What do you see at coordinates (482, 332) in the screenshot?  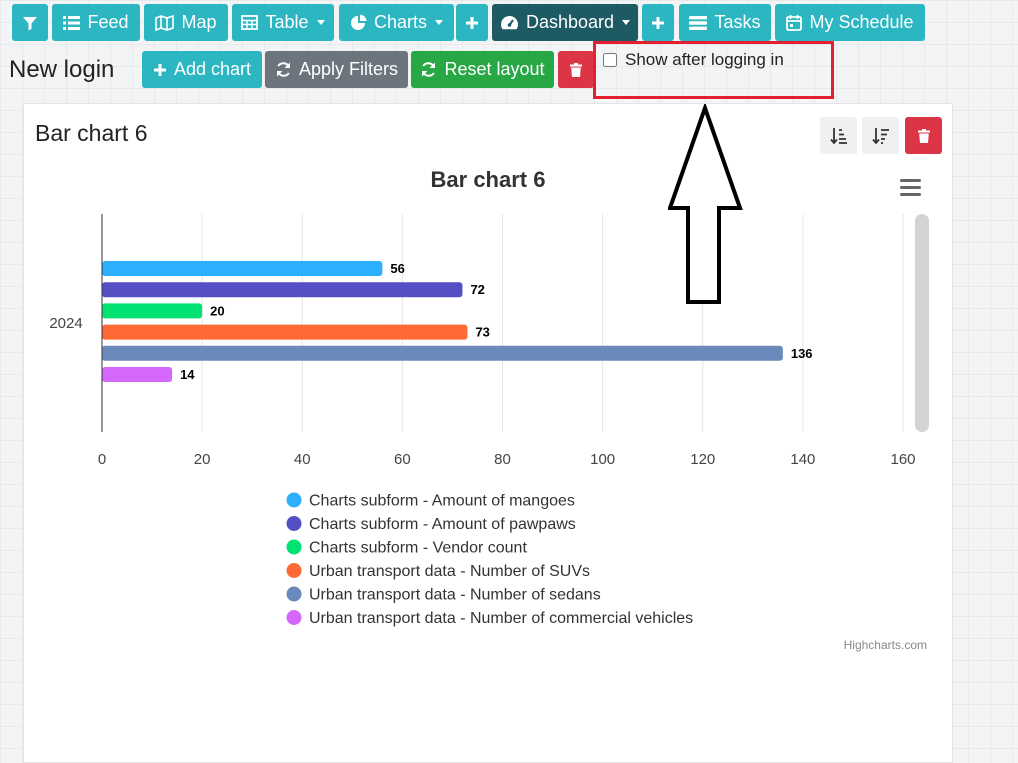 I see `data-label: 73` at bounding box center [482, 332].